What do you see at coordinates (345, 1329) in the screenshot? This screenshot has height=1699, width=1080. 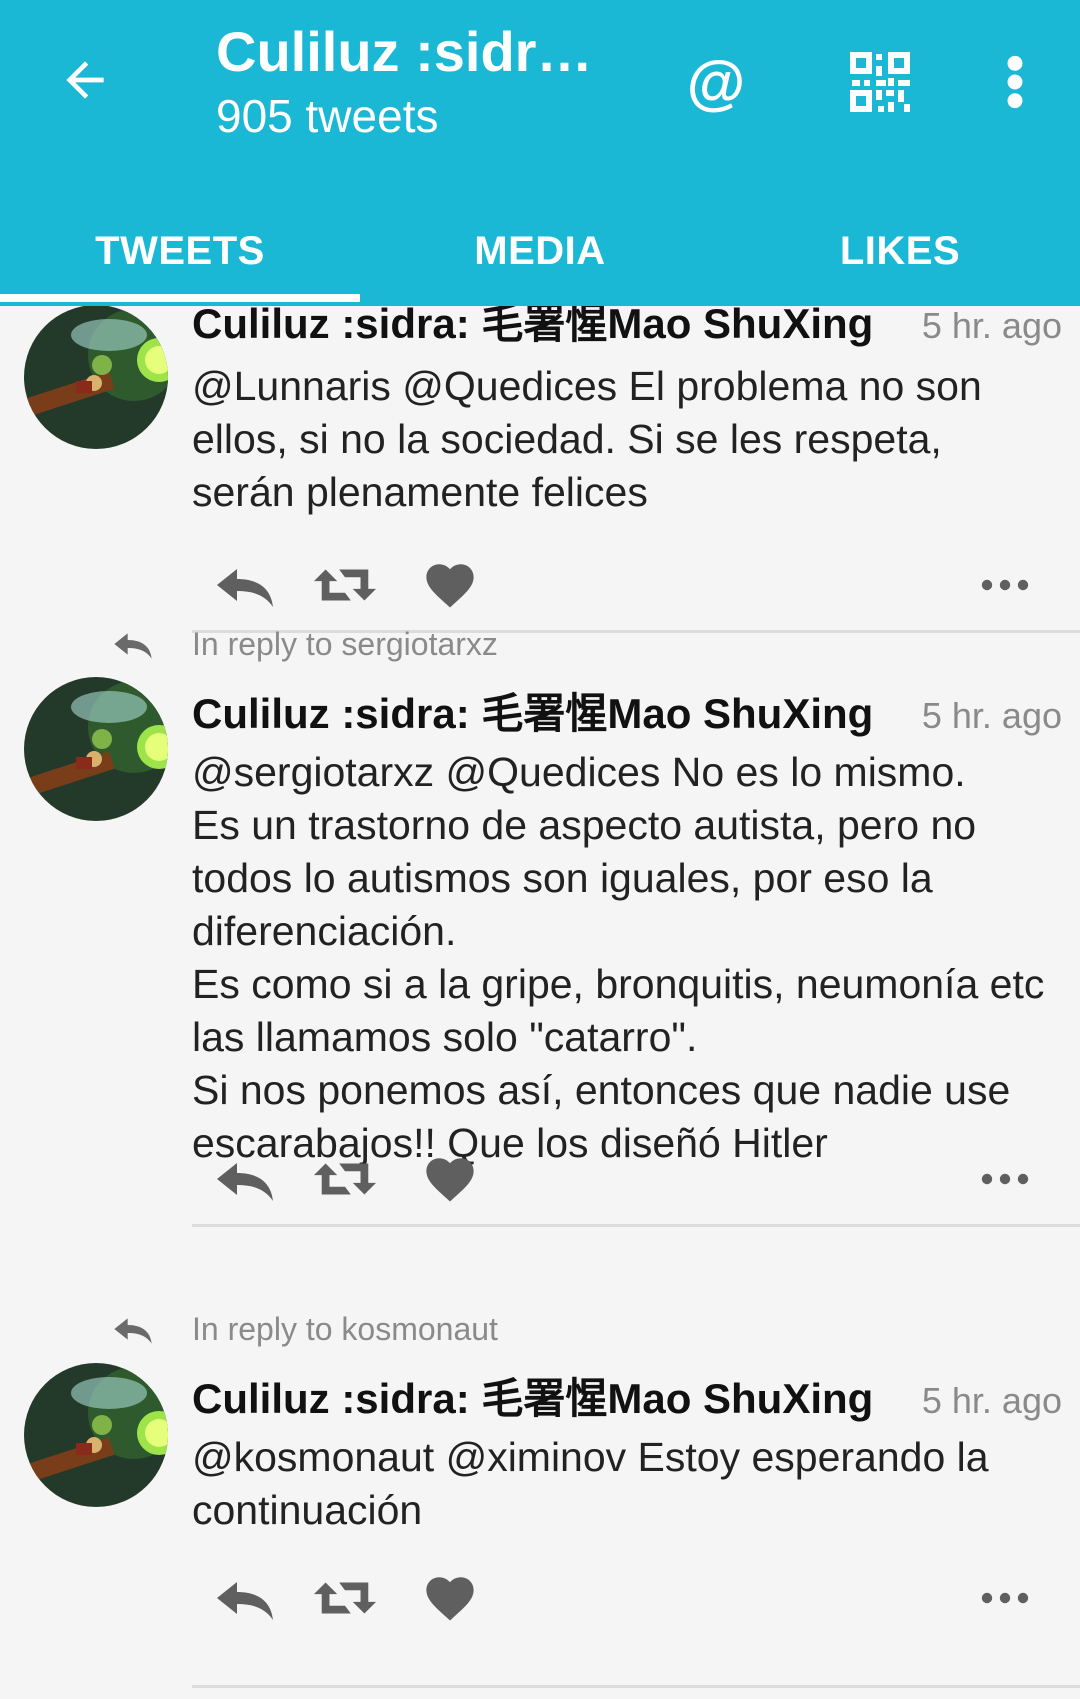 I see `reply-context-text: In reply to kosmonaut` at bounding box center [345, 1329].